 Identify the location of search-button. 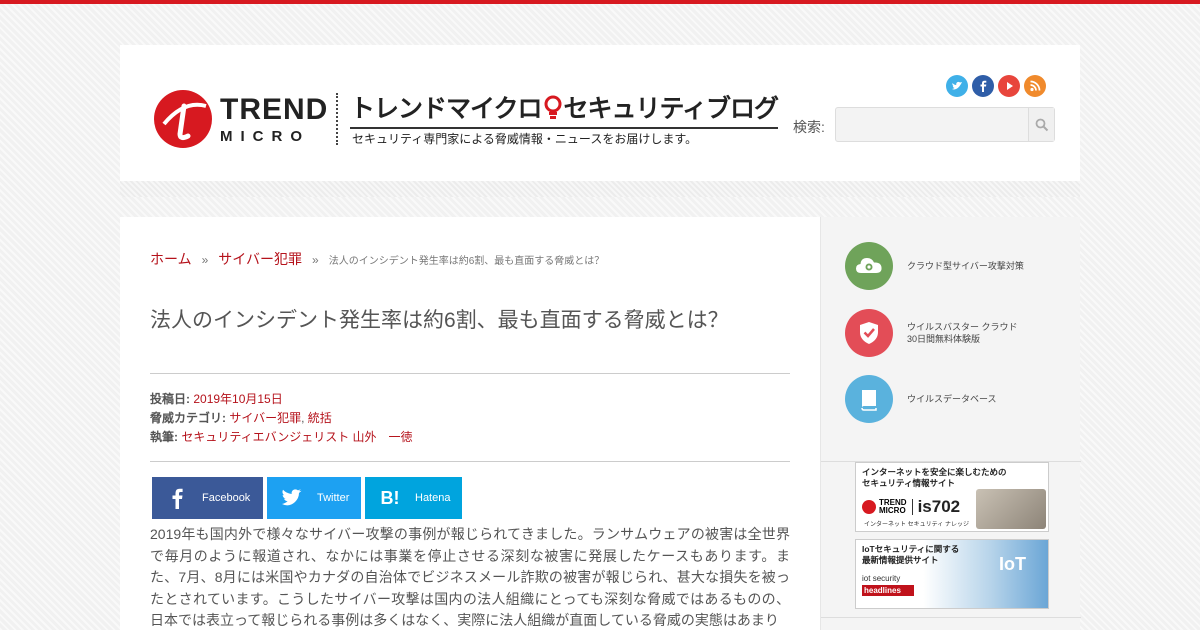
(1041, 124).